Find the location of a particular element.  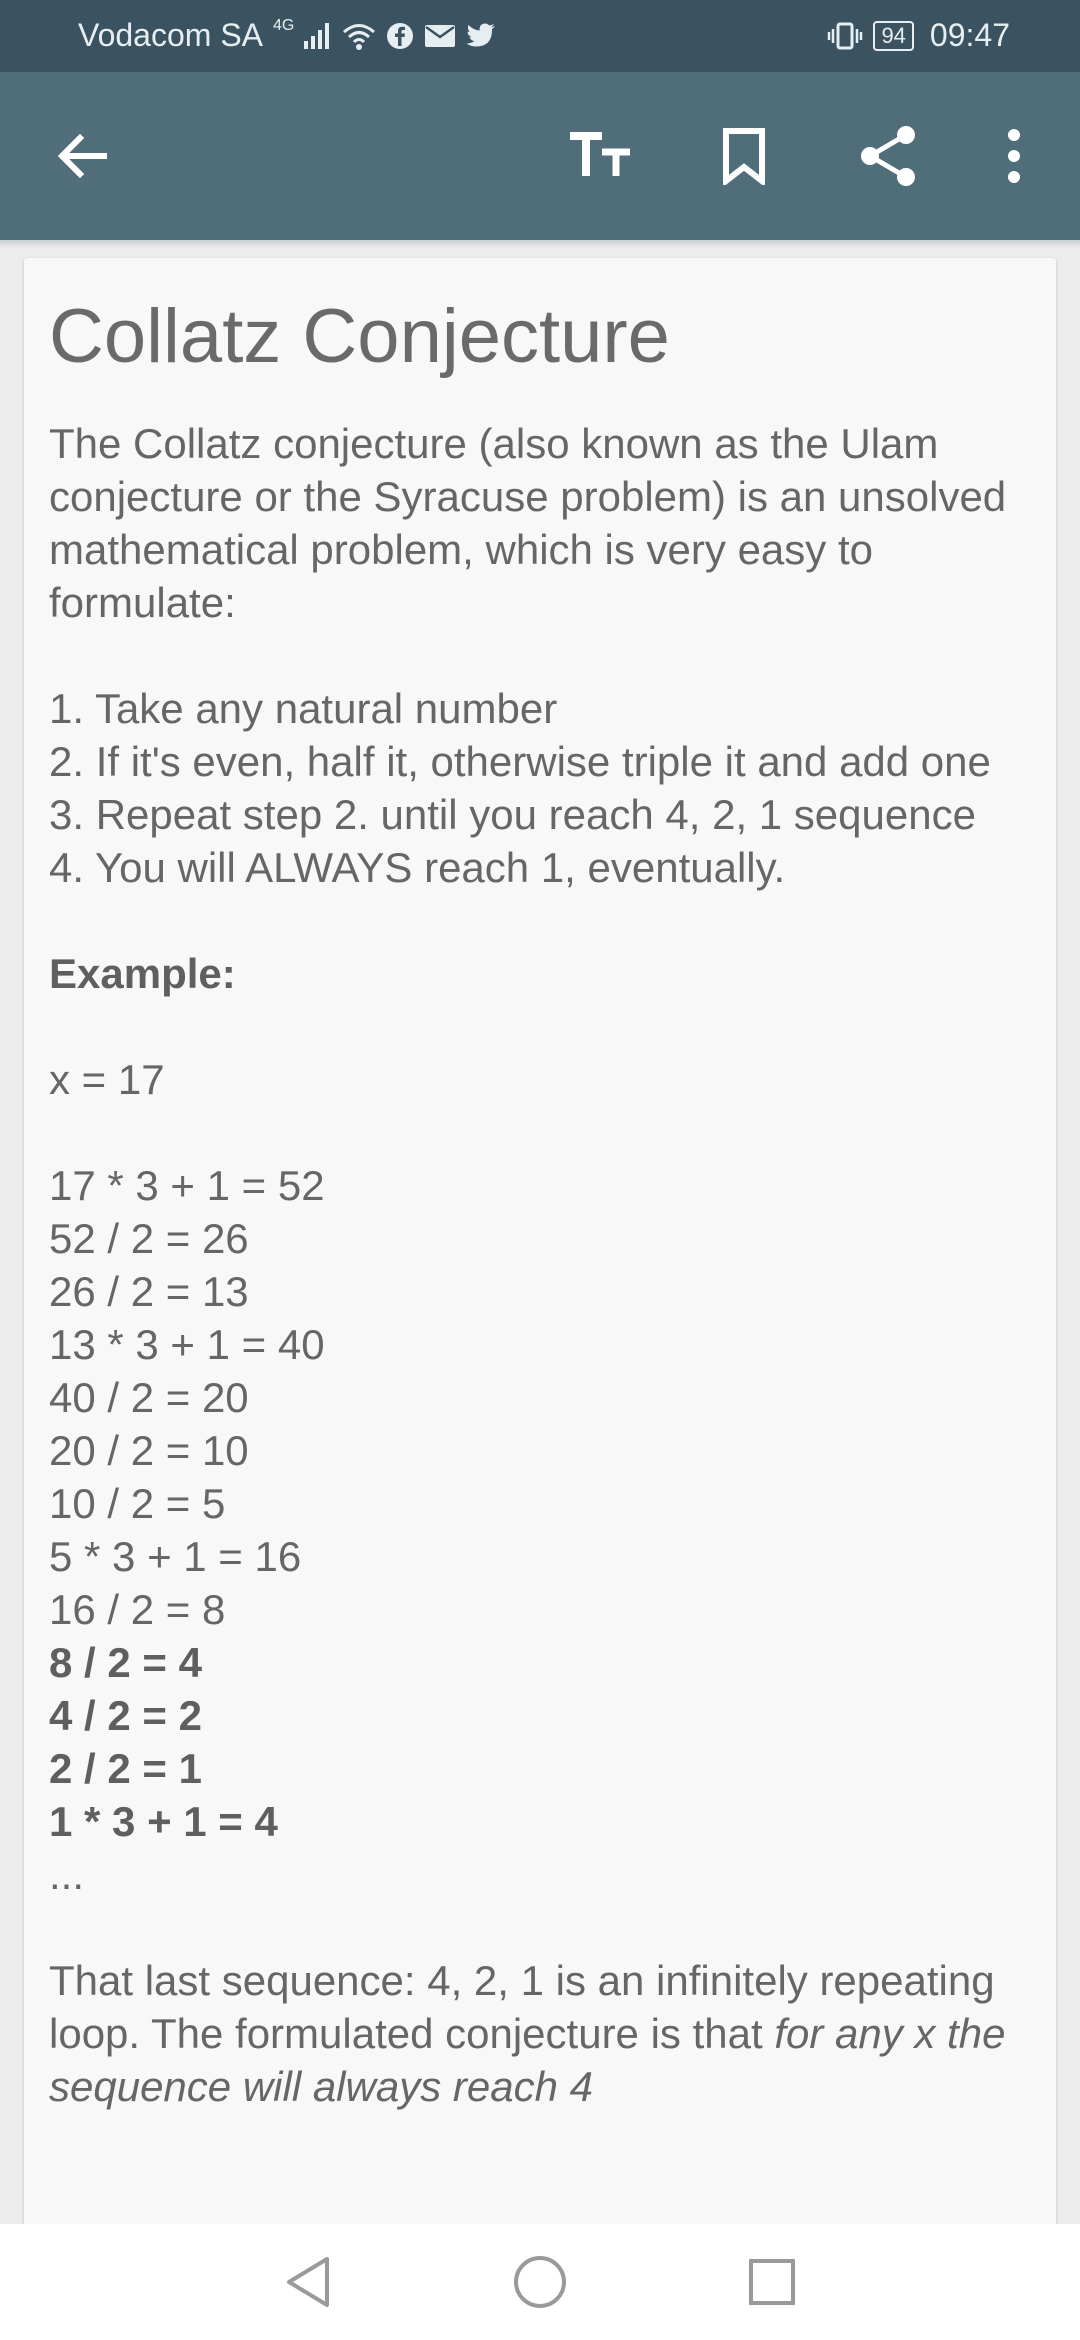

calc-line: 13 * 3 + 1 = 40 is located at coordinates (187, 1344).